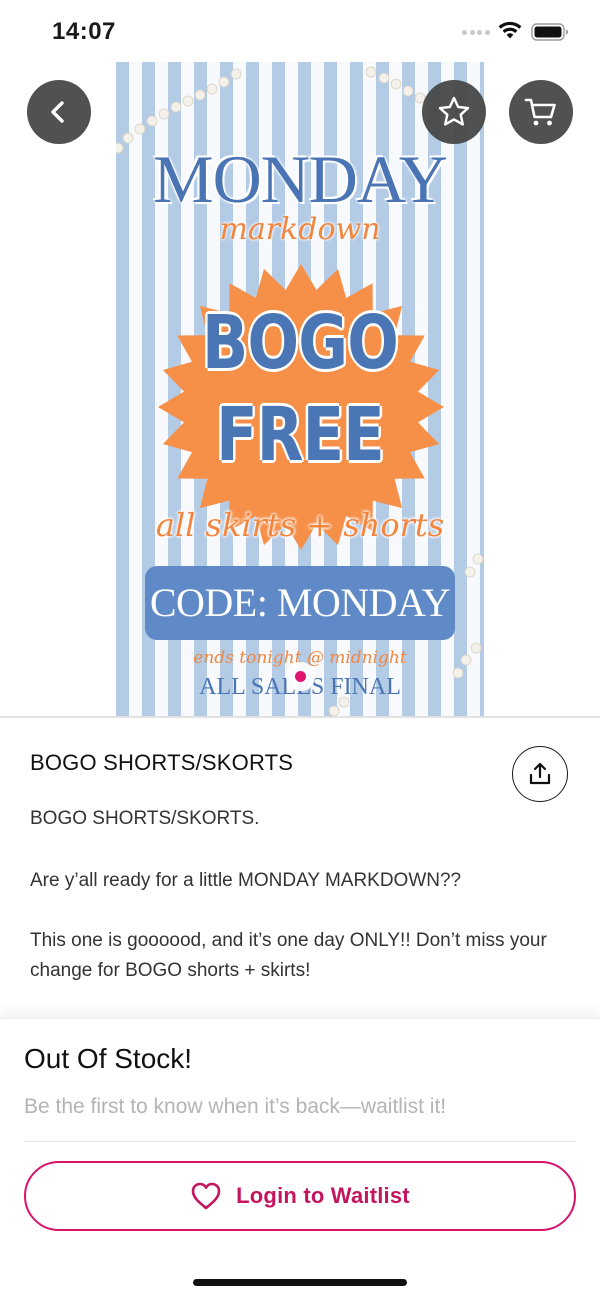 The image size is (600, 1300). I want to click on poster-bogo: BOGO, so click(300, 343).